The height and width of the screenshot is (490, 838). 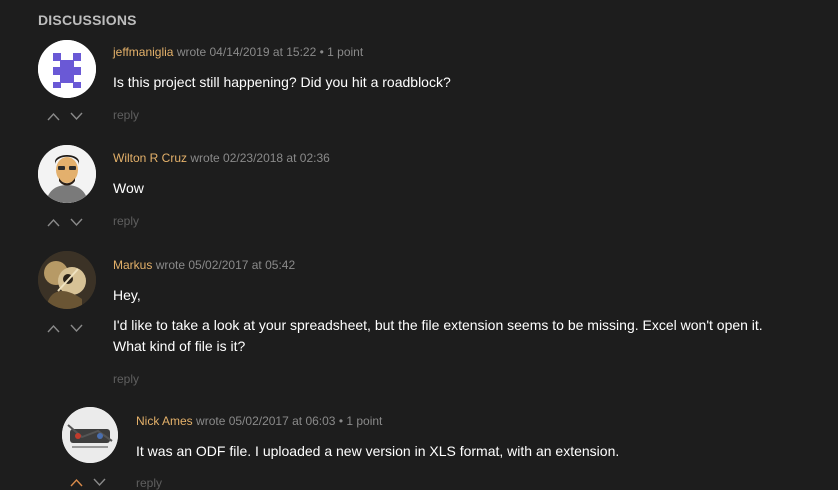 I want to click on comment-meta: Wilton R Cruz wrote 02/23/2018 at 02:36, so click(x=221, y=158).